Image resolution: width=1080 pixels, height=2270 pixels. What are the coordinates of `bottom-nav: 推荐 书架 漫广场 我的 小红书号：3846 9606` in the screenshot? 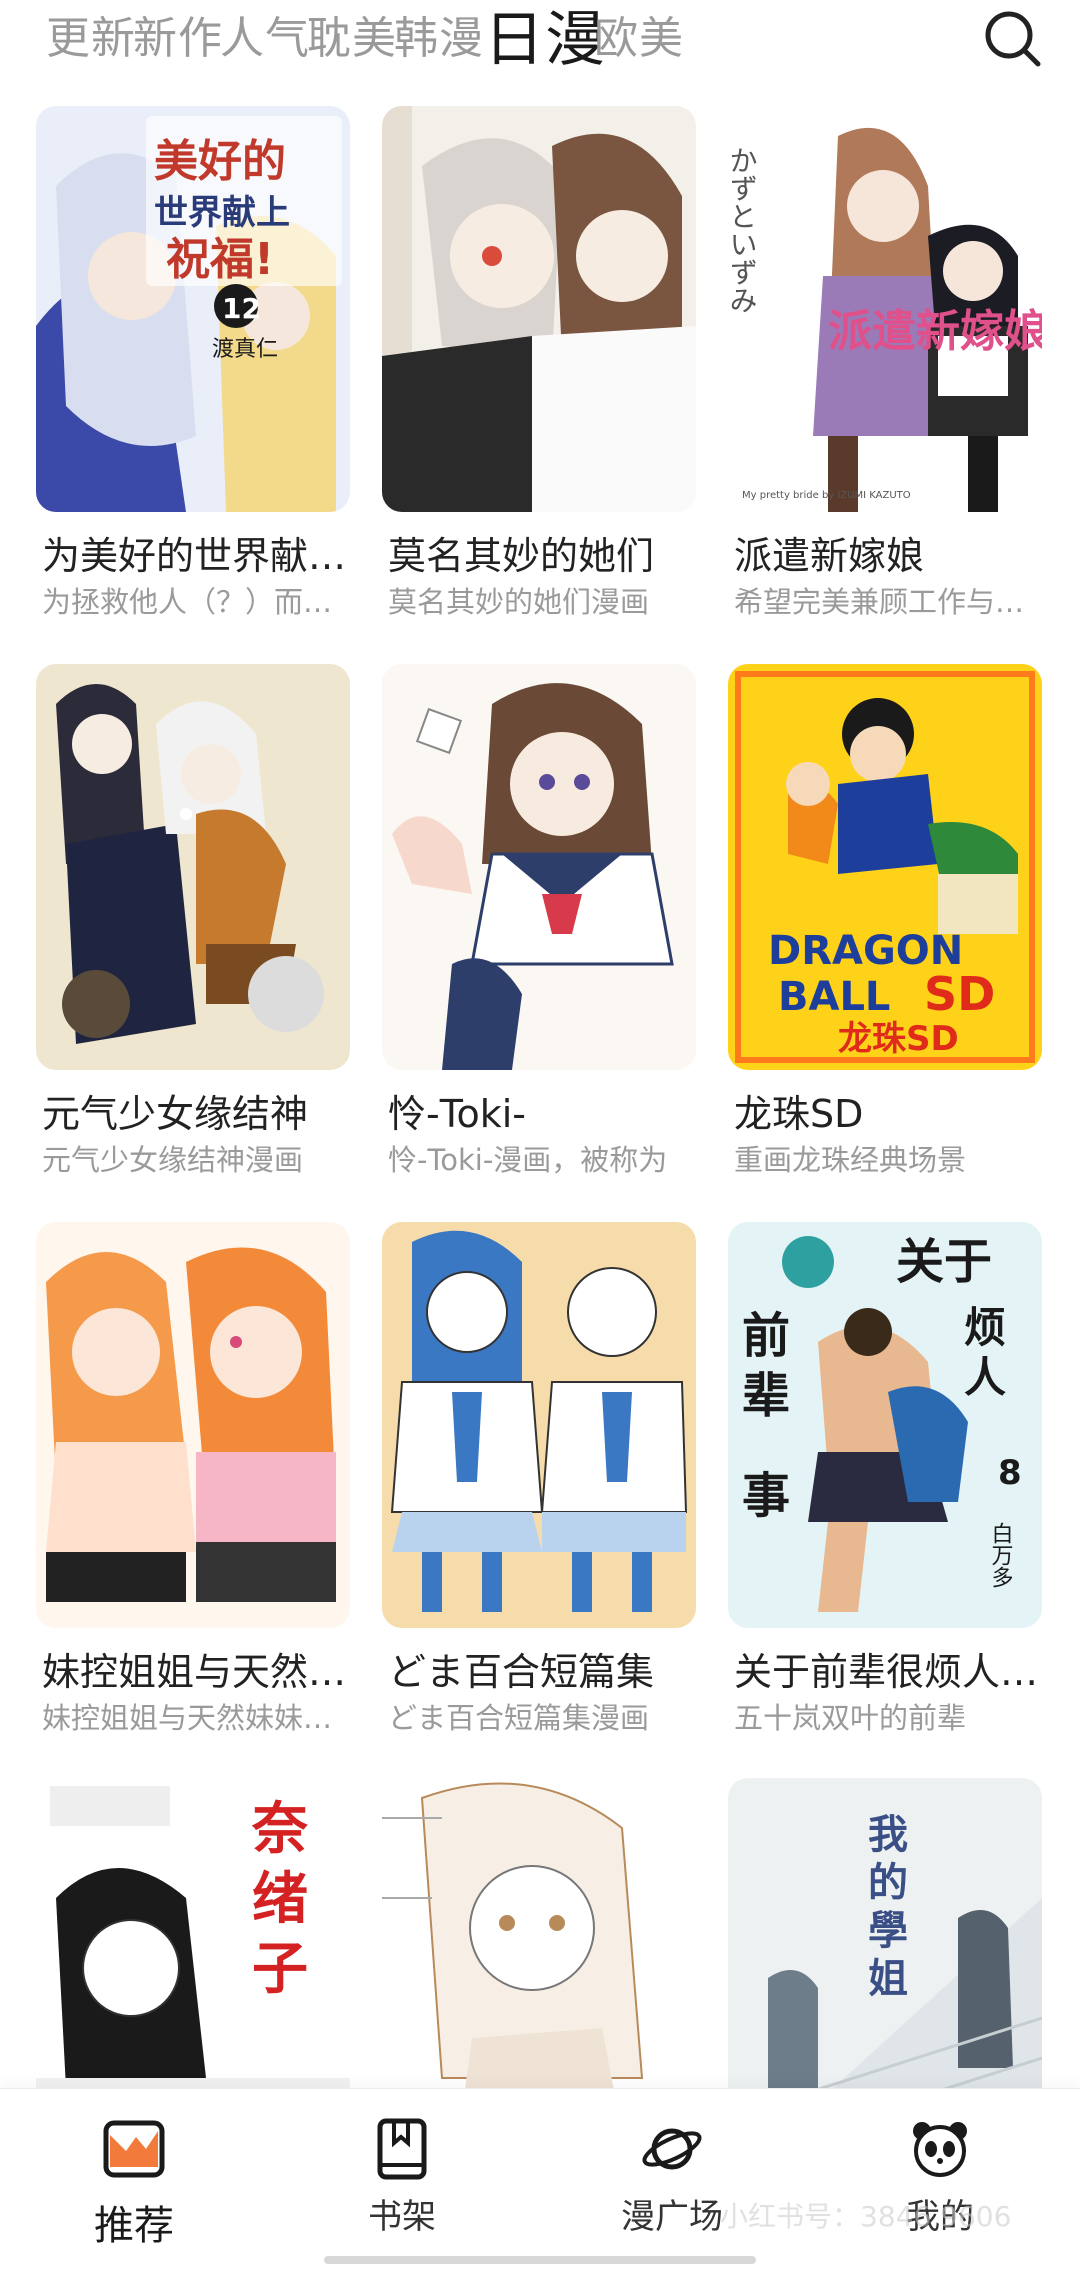 It's located at (540, 2179).